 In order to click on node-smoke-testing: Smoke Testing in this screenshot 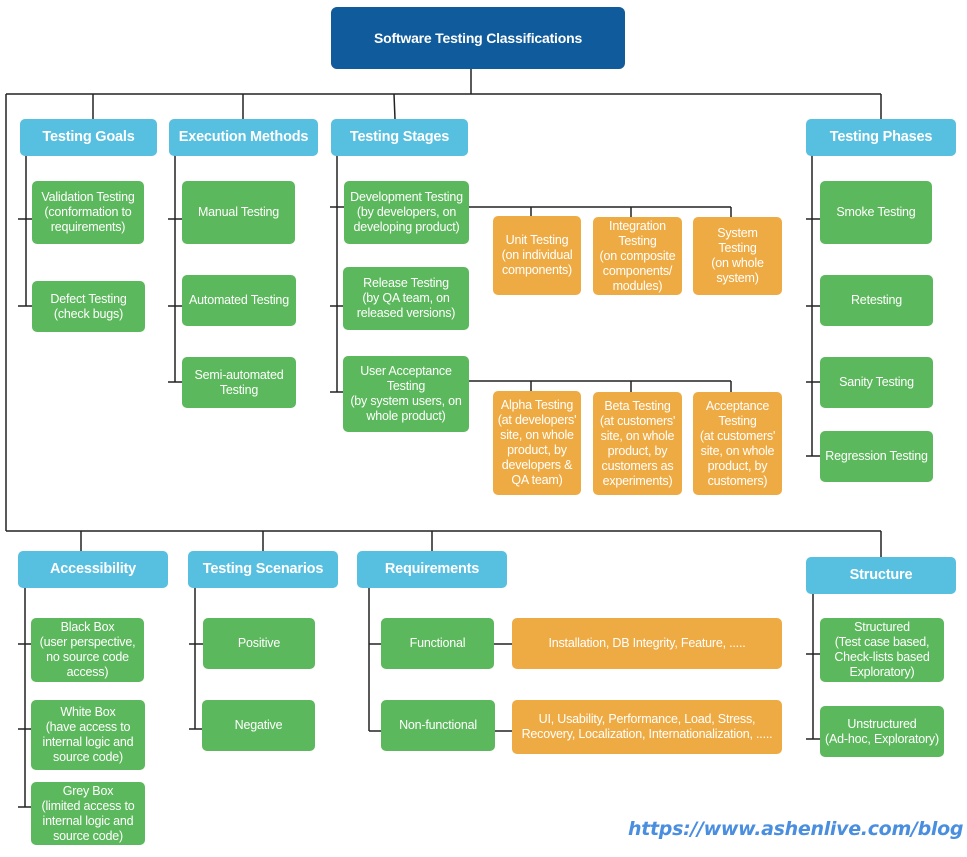, I will do `click(876, 212)`.